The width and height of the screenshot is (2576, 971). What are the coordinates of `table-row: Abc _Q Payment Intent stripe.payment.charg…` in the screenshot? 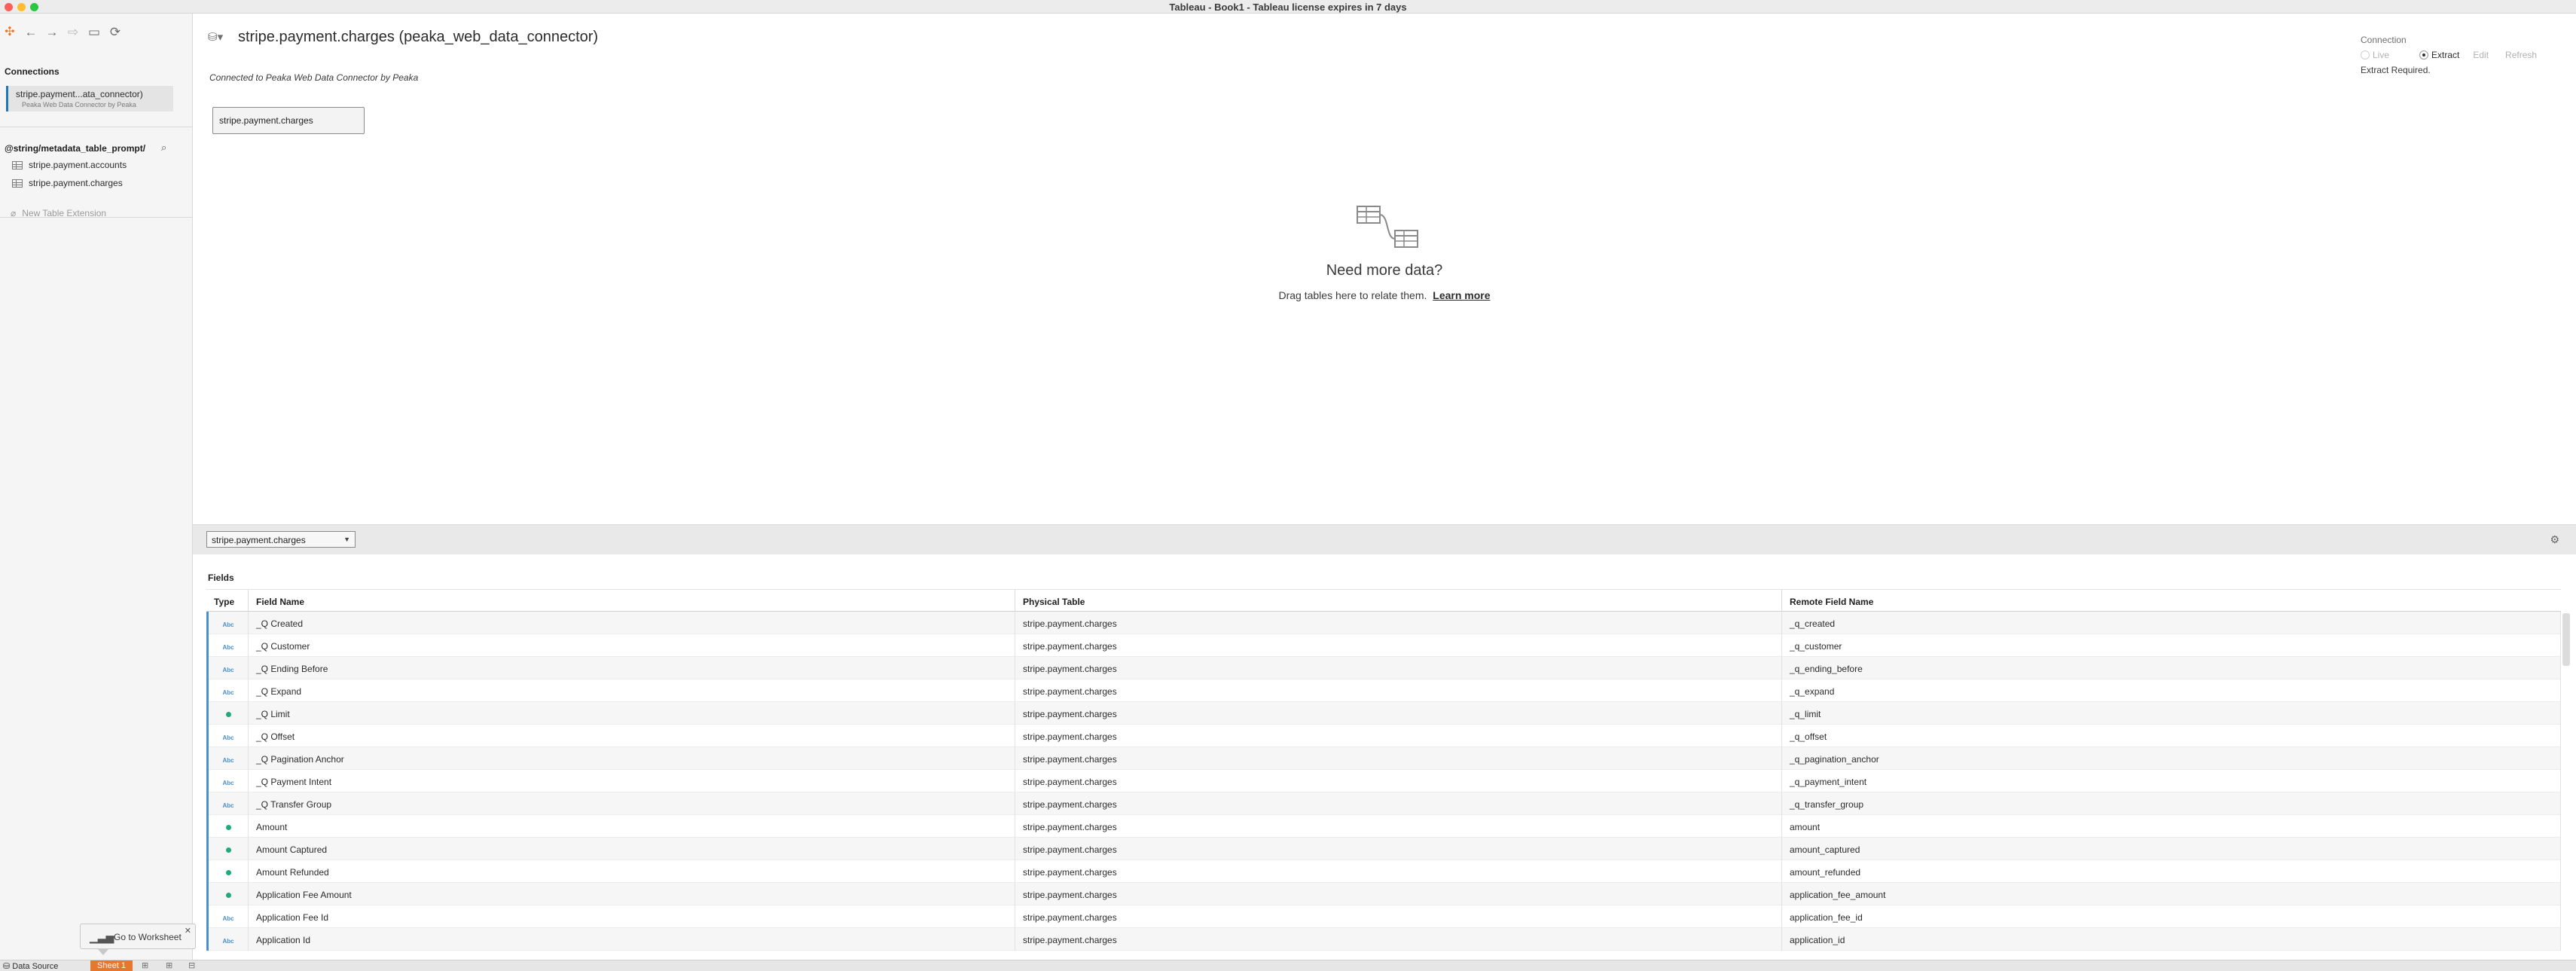 It's located at (1384, 781).